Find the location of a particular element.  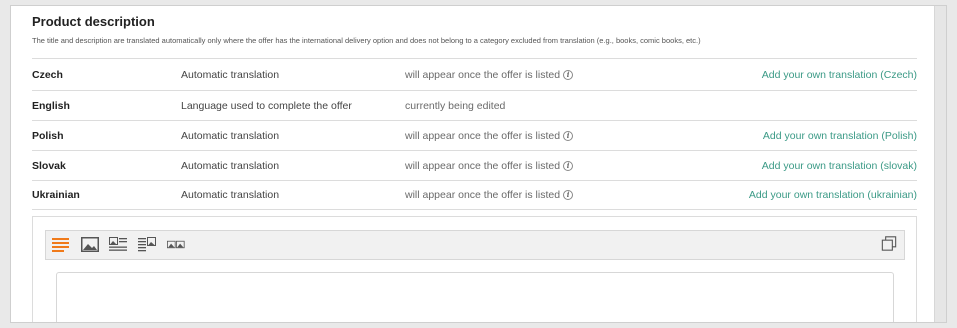

language-label: Polish is located at coordinates (48, 135).